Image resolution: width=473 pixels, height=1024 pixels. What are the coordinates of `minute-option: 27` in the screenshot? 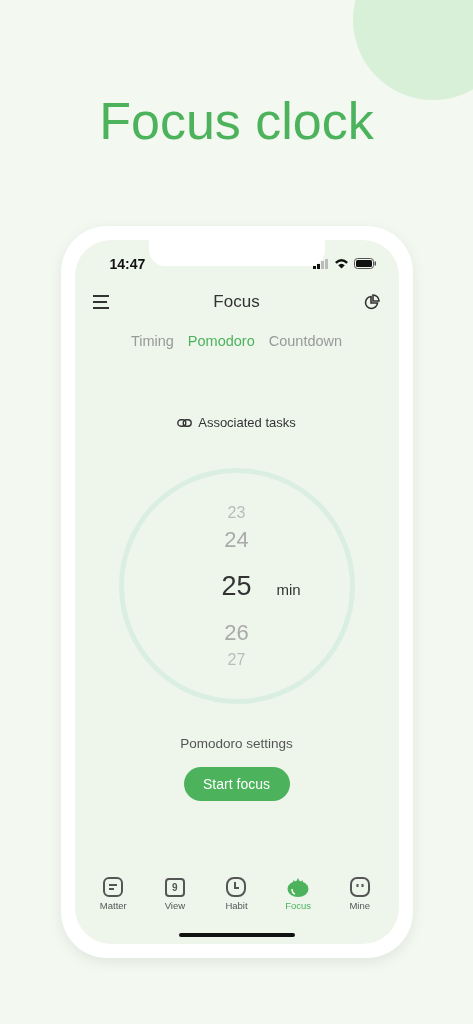 It's located at (236, 659).